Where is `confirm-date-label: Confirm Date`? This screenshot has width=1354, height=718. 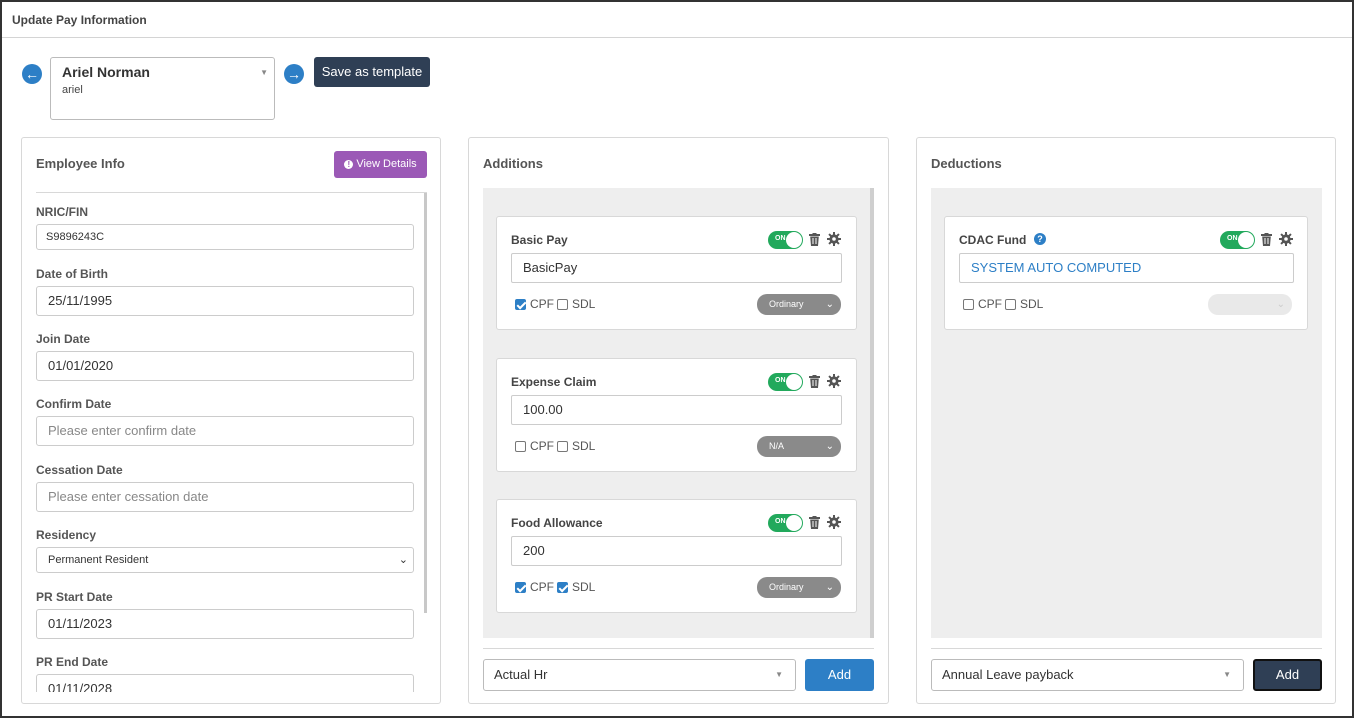
confirm-date-label: Confirm Date is located at coordinates (74, 404).